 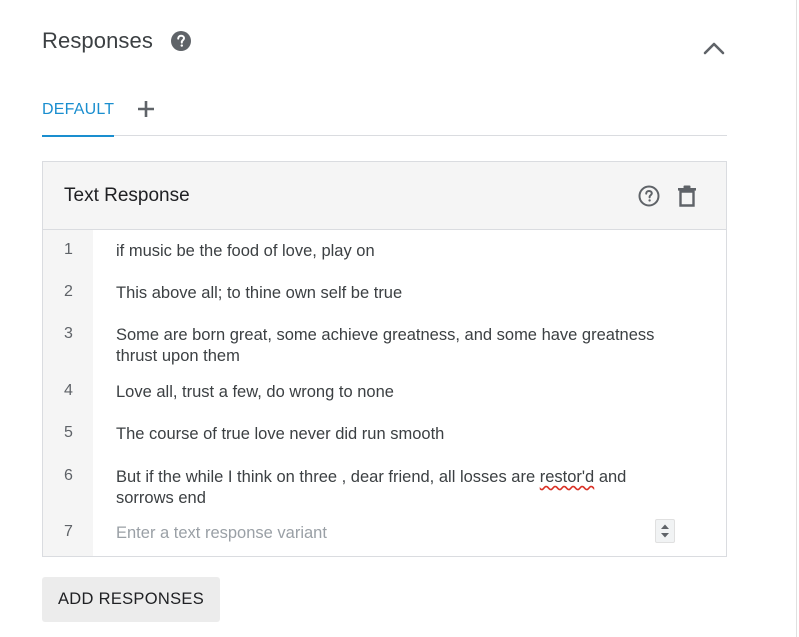 I want to click on add-responses-button: ADD RESPONSES, so click(x=131, y=599).